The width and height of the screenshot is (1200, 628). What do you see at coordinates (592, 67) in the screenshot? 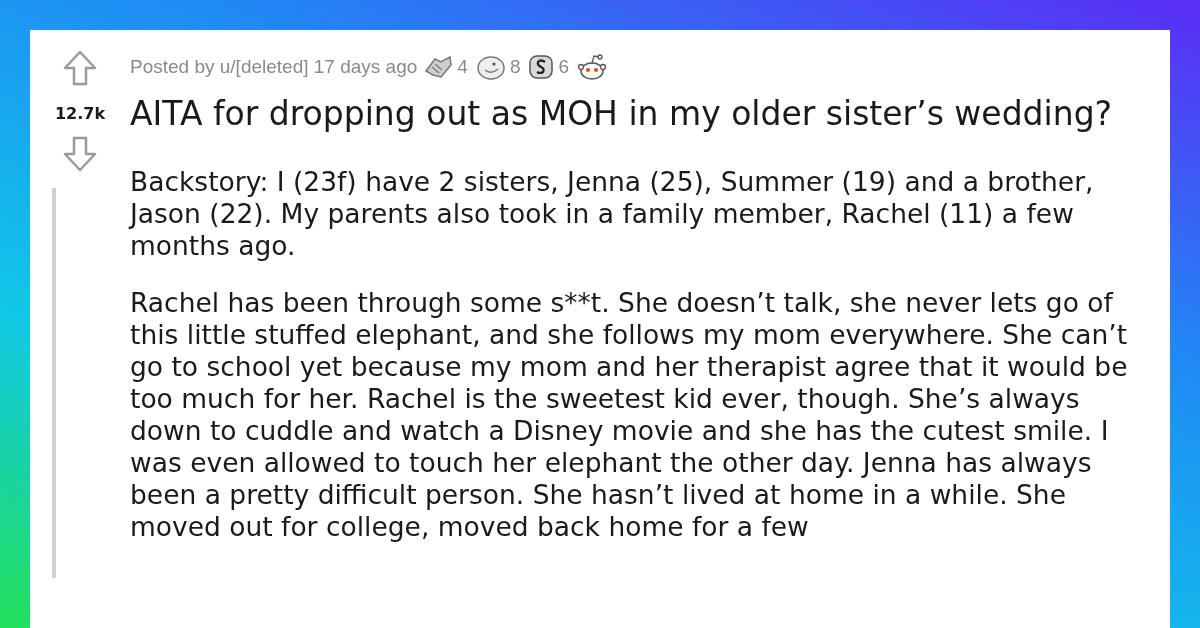
I see `reddit-alien-award-icon` at bounding box center [592, 67].